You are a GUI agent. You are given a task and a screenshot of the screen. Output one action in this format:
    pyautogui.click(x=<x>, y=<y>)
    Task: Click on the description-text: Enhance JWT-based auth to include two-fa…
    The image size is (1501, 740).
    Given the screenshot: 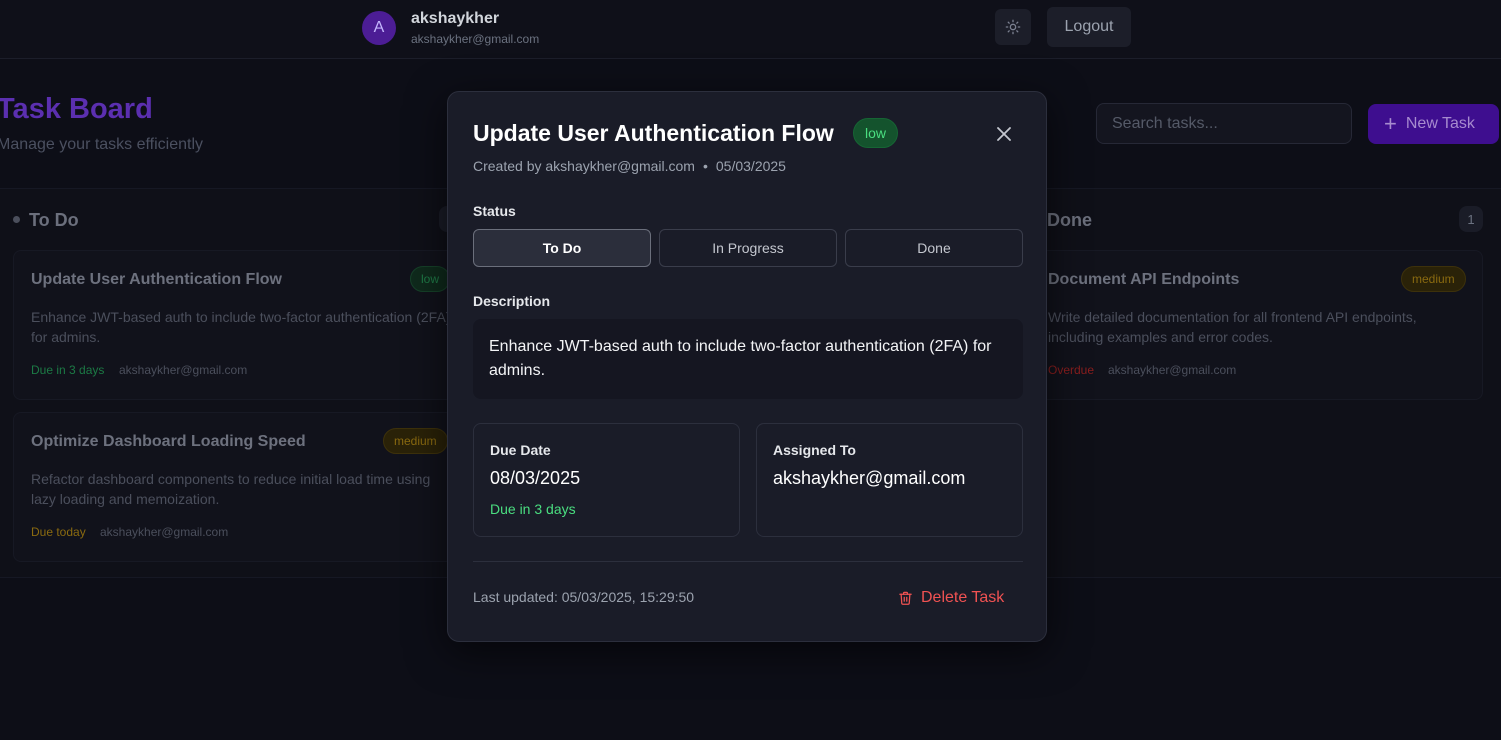 What is the action you would take?
    pyautogui.click(x=748, y=359)
    